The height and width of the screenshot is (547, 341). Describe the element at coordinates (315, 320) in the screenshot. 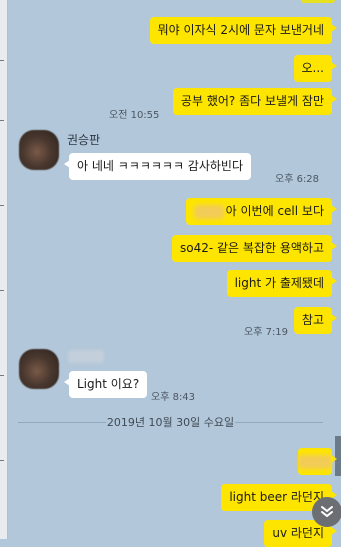

I see `my-message-bubble: 참고` at that location.